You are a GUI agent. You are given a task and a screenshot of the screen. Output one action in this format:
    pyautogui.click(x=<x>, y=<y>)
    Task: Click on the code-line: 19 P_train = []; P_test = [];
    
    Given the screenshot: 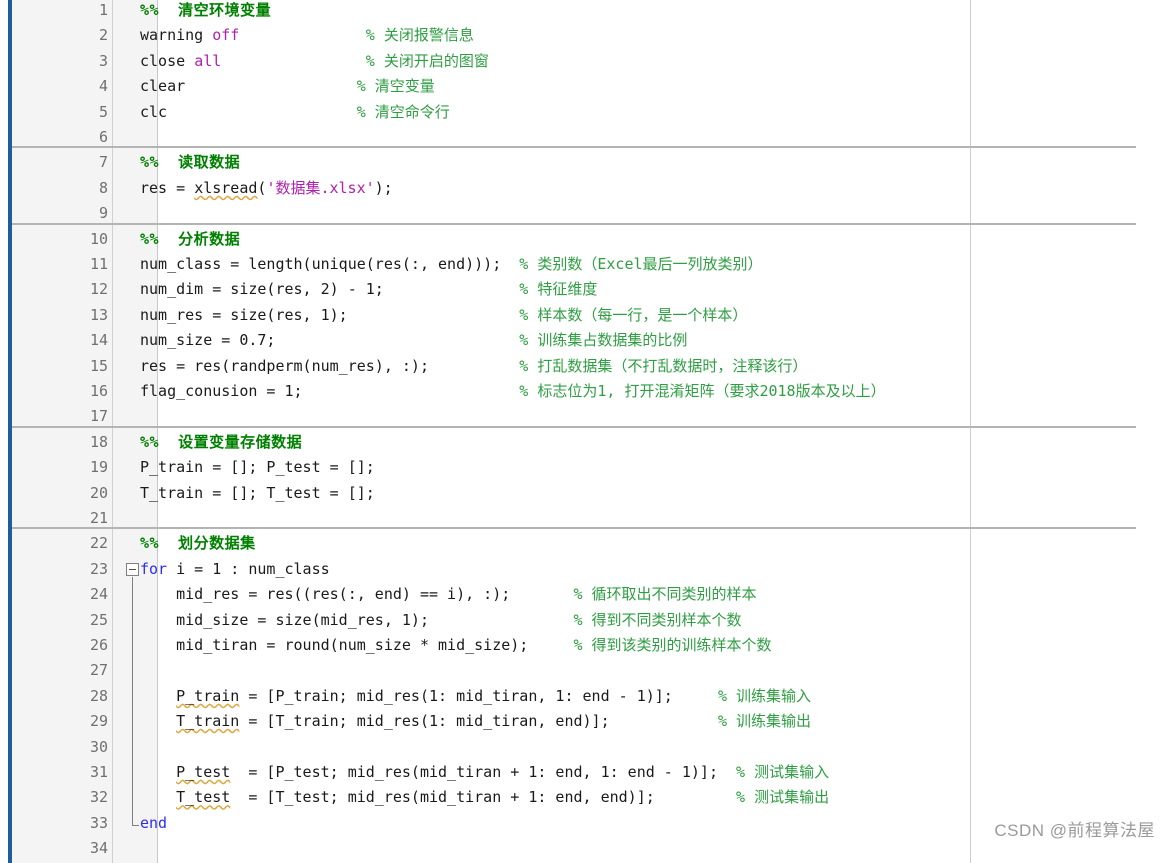 What is the action you would take?
    pyautogui.click(x=585, y=467)
    